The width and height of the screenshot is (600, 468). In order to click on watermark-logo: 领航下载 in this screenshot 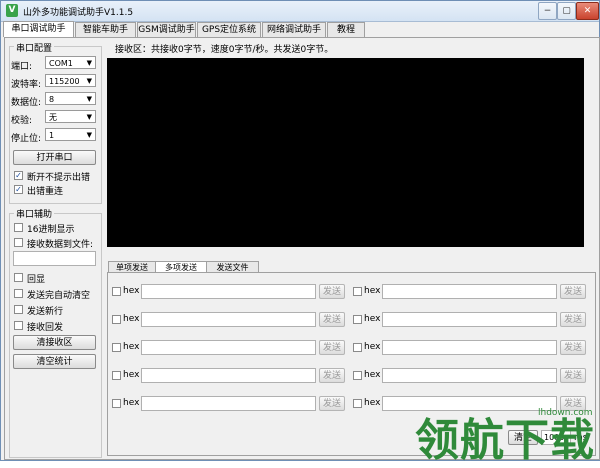, I will do `click(505, 440)`.